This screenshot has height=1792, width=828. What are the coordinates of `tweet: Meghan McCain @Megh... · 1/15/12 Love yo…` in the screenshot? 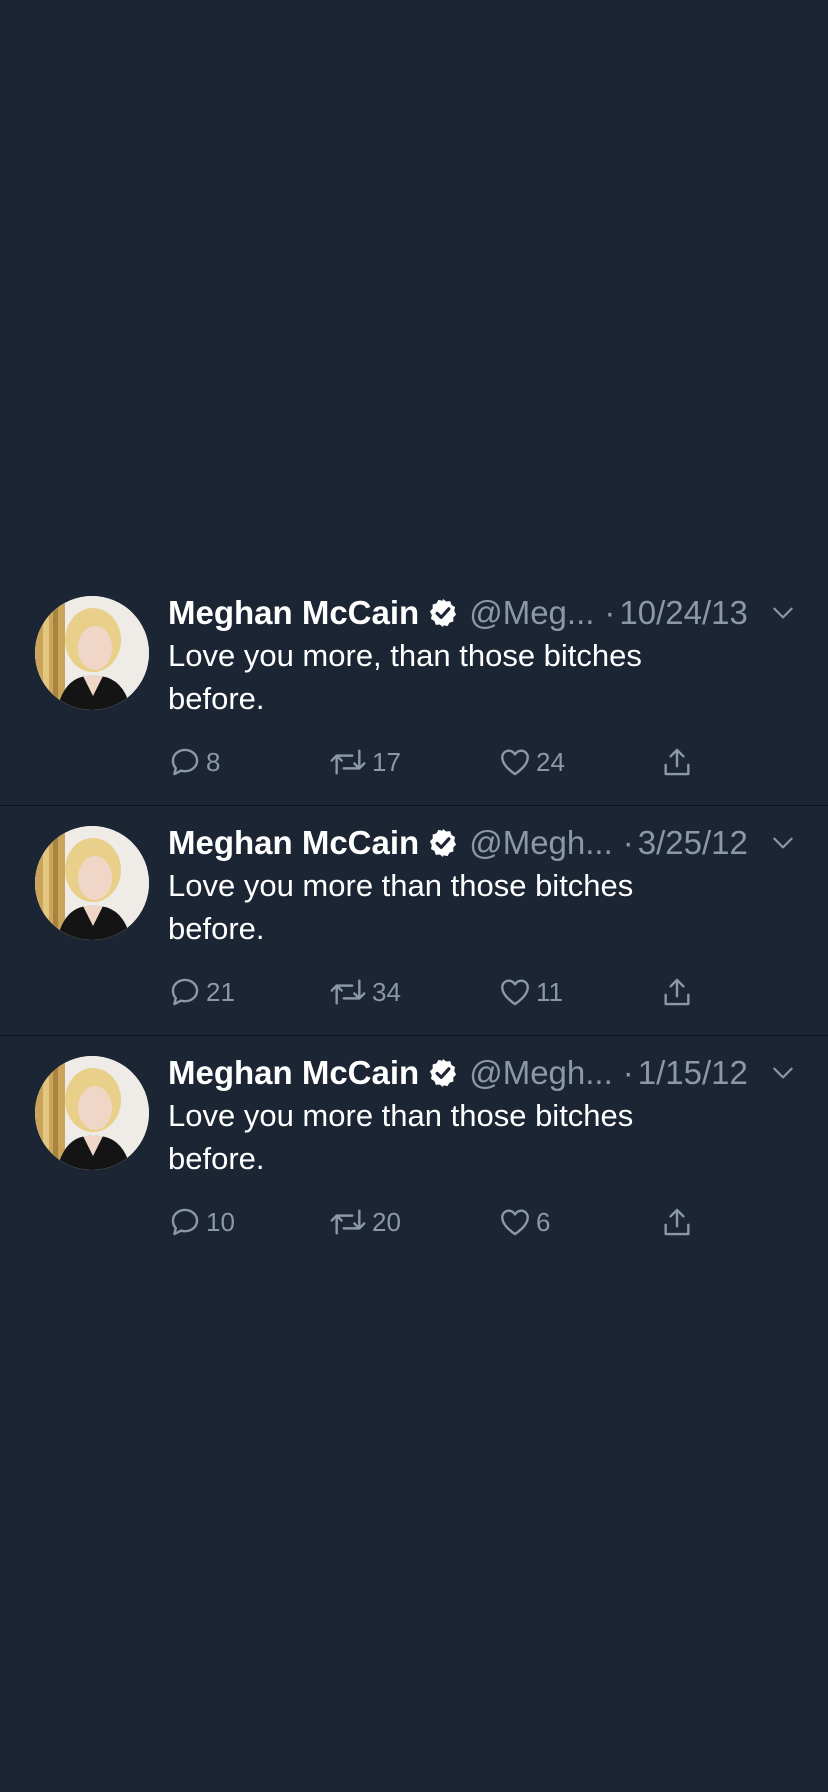 It's located at (414, 1151).